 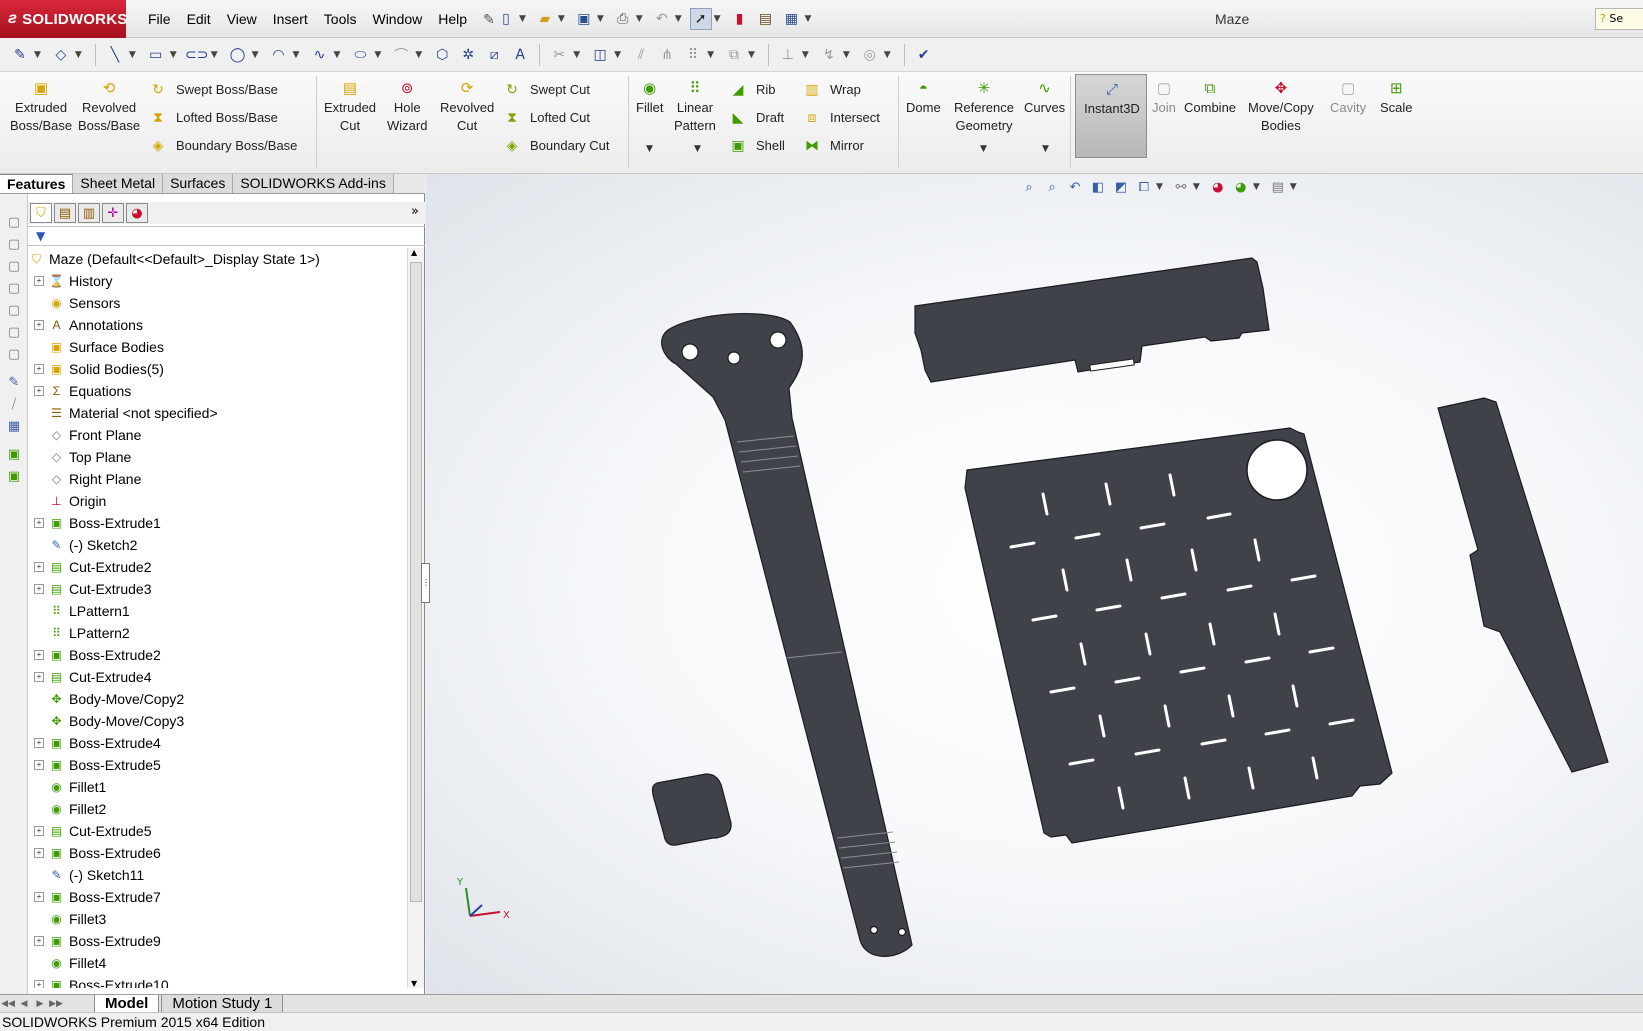 I want to click on tree-node: + ▣ Boss-Extrude6, so click(x=216, y=853).